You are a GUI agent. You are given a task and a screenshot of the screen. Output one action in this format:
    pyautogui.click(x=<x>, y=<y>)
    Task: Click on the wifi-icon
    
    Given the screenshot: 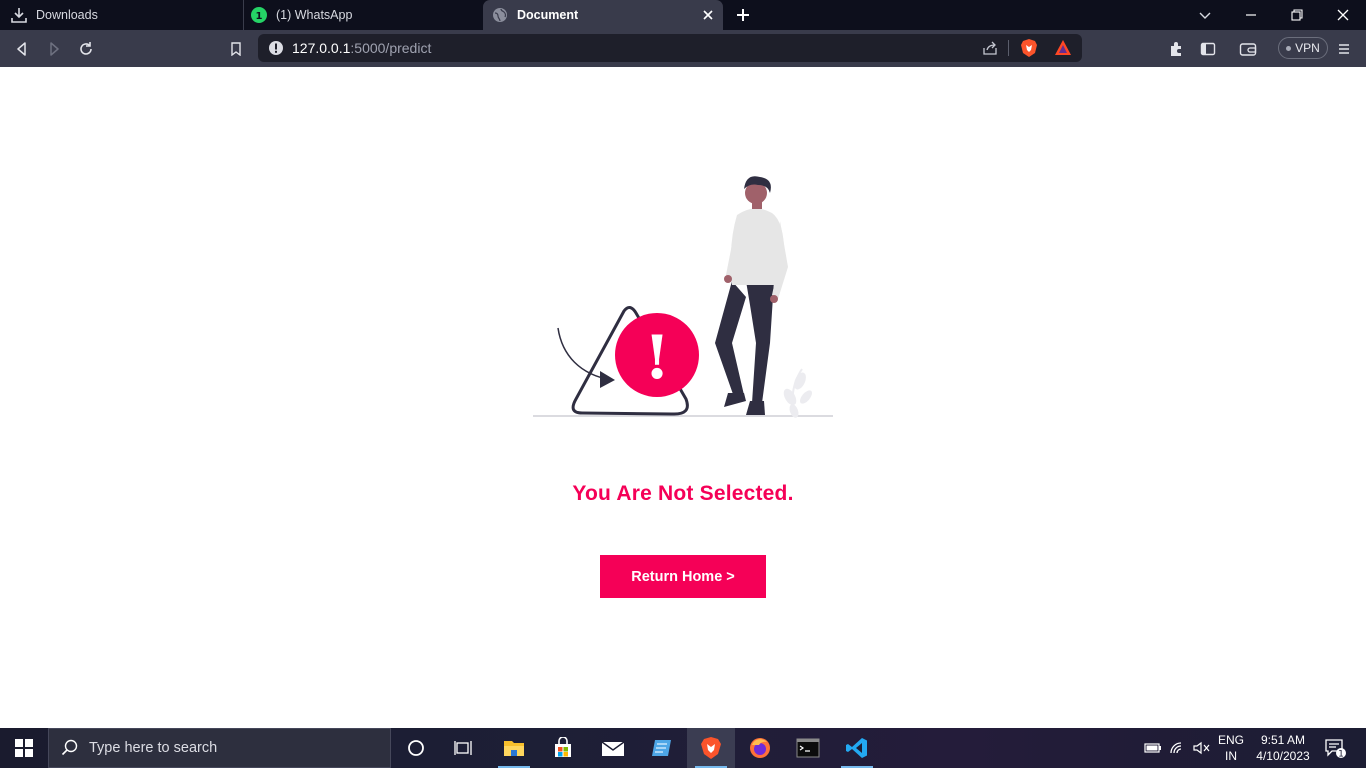 What is the action you would take?
    pyautogui.click(x=1178, y=748)
    